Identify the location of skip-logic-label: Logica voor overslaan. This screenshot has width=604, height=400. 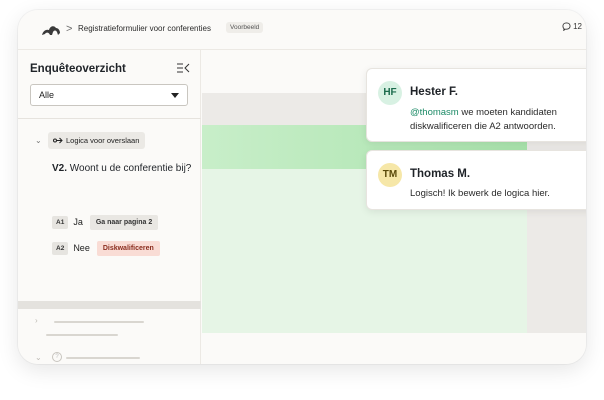
(103, 140).